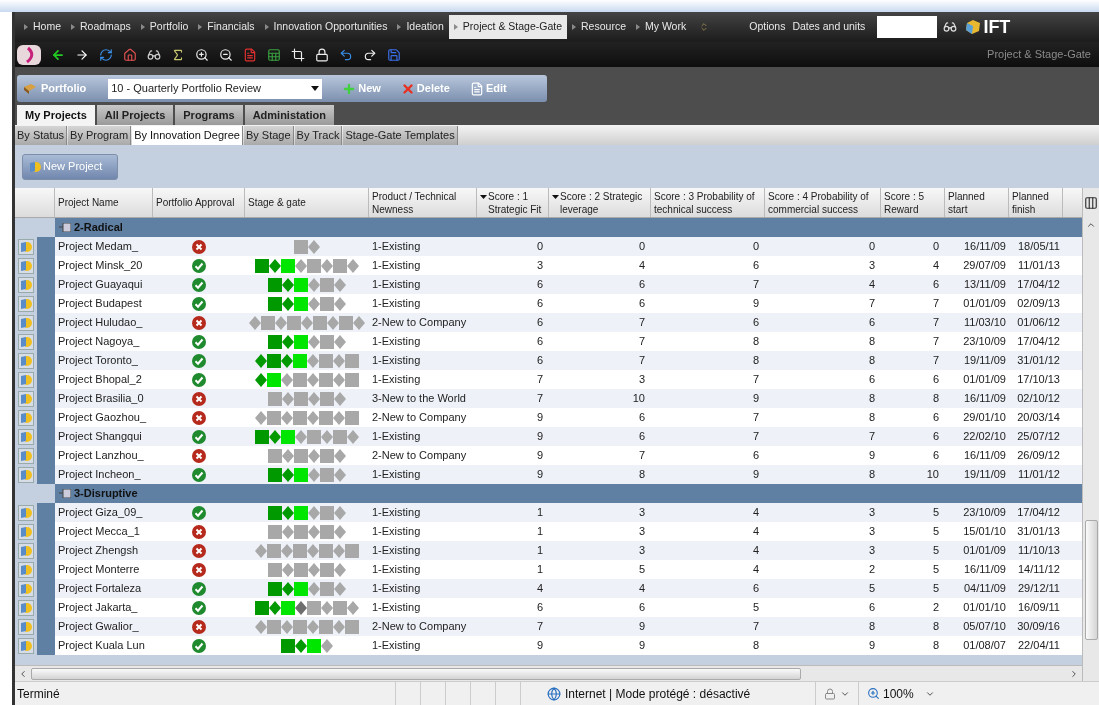 The width and height of the screenshot is (1099, 705). Describe the element at coordinates (548, 512) in the screenshot. I see `table-row: Project Giza_09_ 1-Existing 1 3 4 3 5 23/10/09 17/04/12` at that location.